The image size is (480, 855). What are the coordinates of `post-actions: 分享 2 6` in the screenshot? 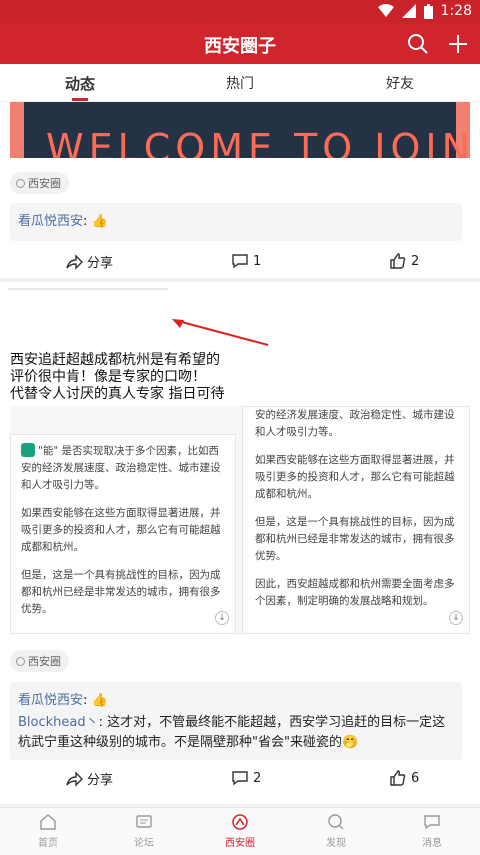 It's located at (240, 779).